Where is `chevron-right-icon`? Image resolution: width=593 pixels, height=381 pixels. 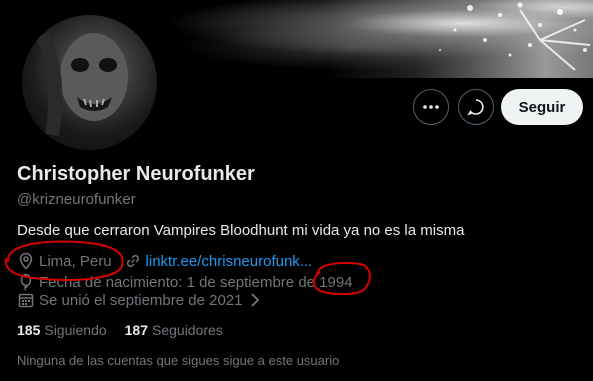 chevron-right-icon is located at coordinates (255, 300).